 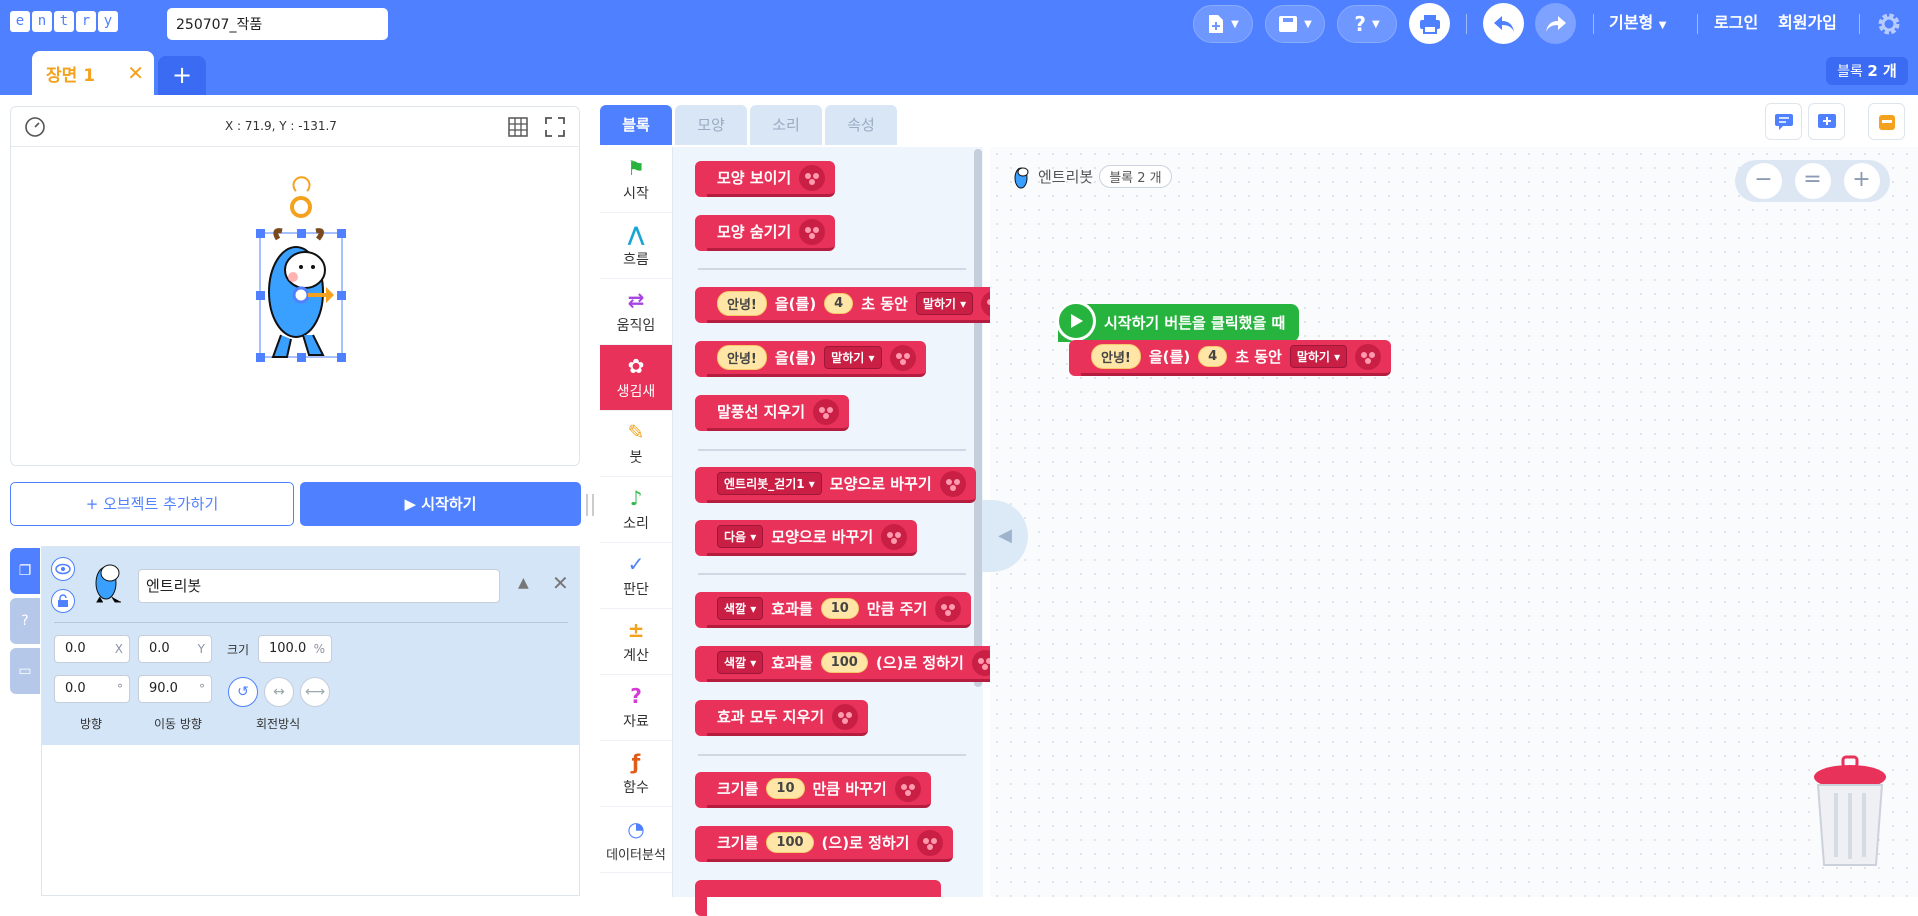 What do you see at coordinates (636, 642) in the screenshot?
I see `category-calc: ± 계산` at bounding box center [636, 642].